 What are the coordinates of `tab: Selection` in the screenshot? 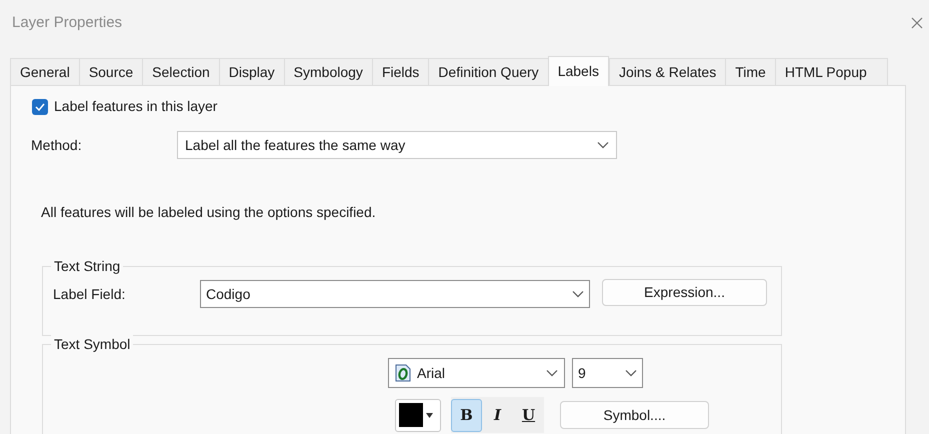 It's located at (180, 71).